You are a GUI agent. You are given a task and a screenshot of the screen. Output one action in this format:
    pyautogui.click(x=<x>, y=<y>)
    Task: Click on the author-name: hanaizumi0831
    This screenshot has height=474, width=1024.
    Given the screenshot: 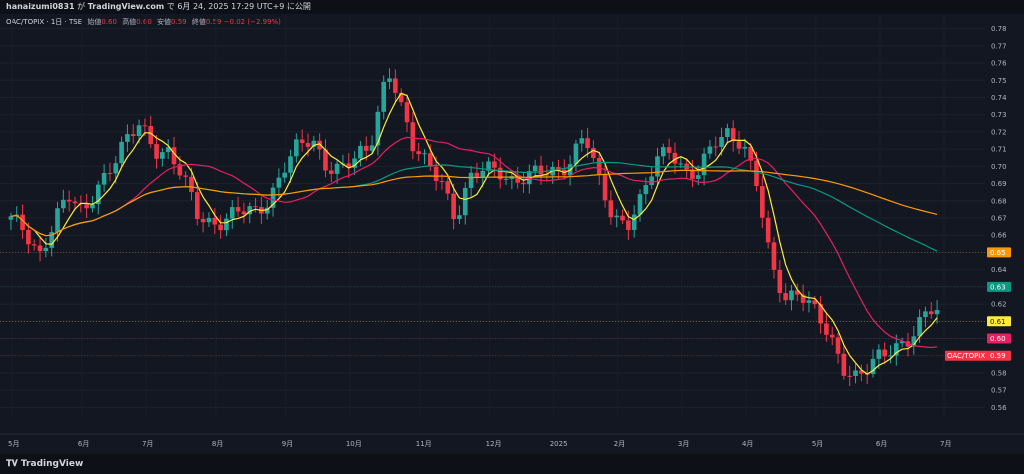 What is the action you would take?
    pyautogui.click(x=40, y=6)
    